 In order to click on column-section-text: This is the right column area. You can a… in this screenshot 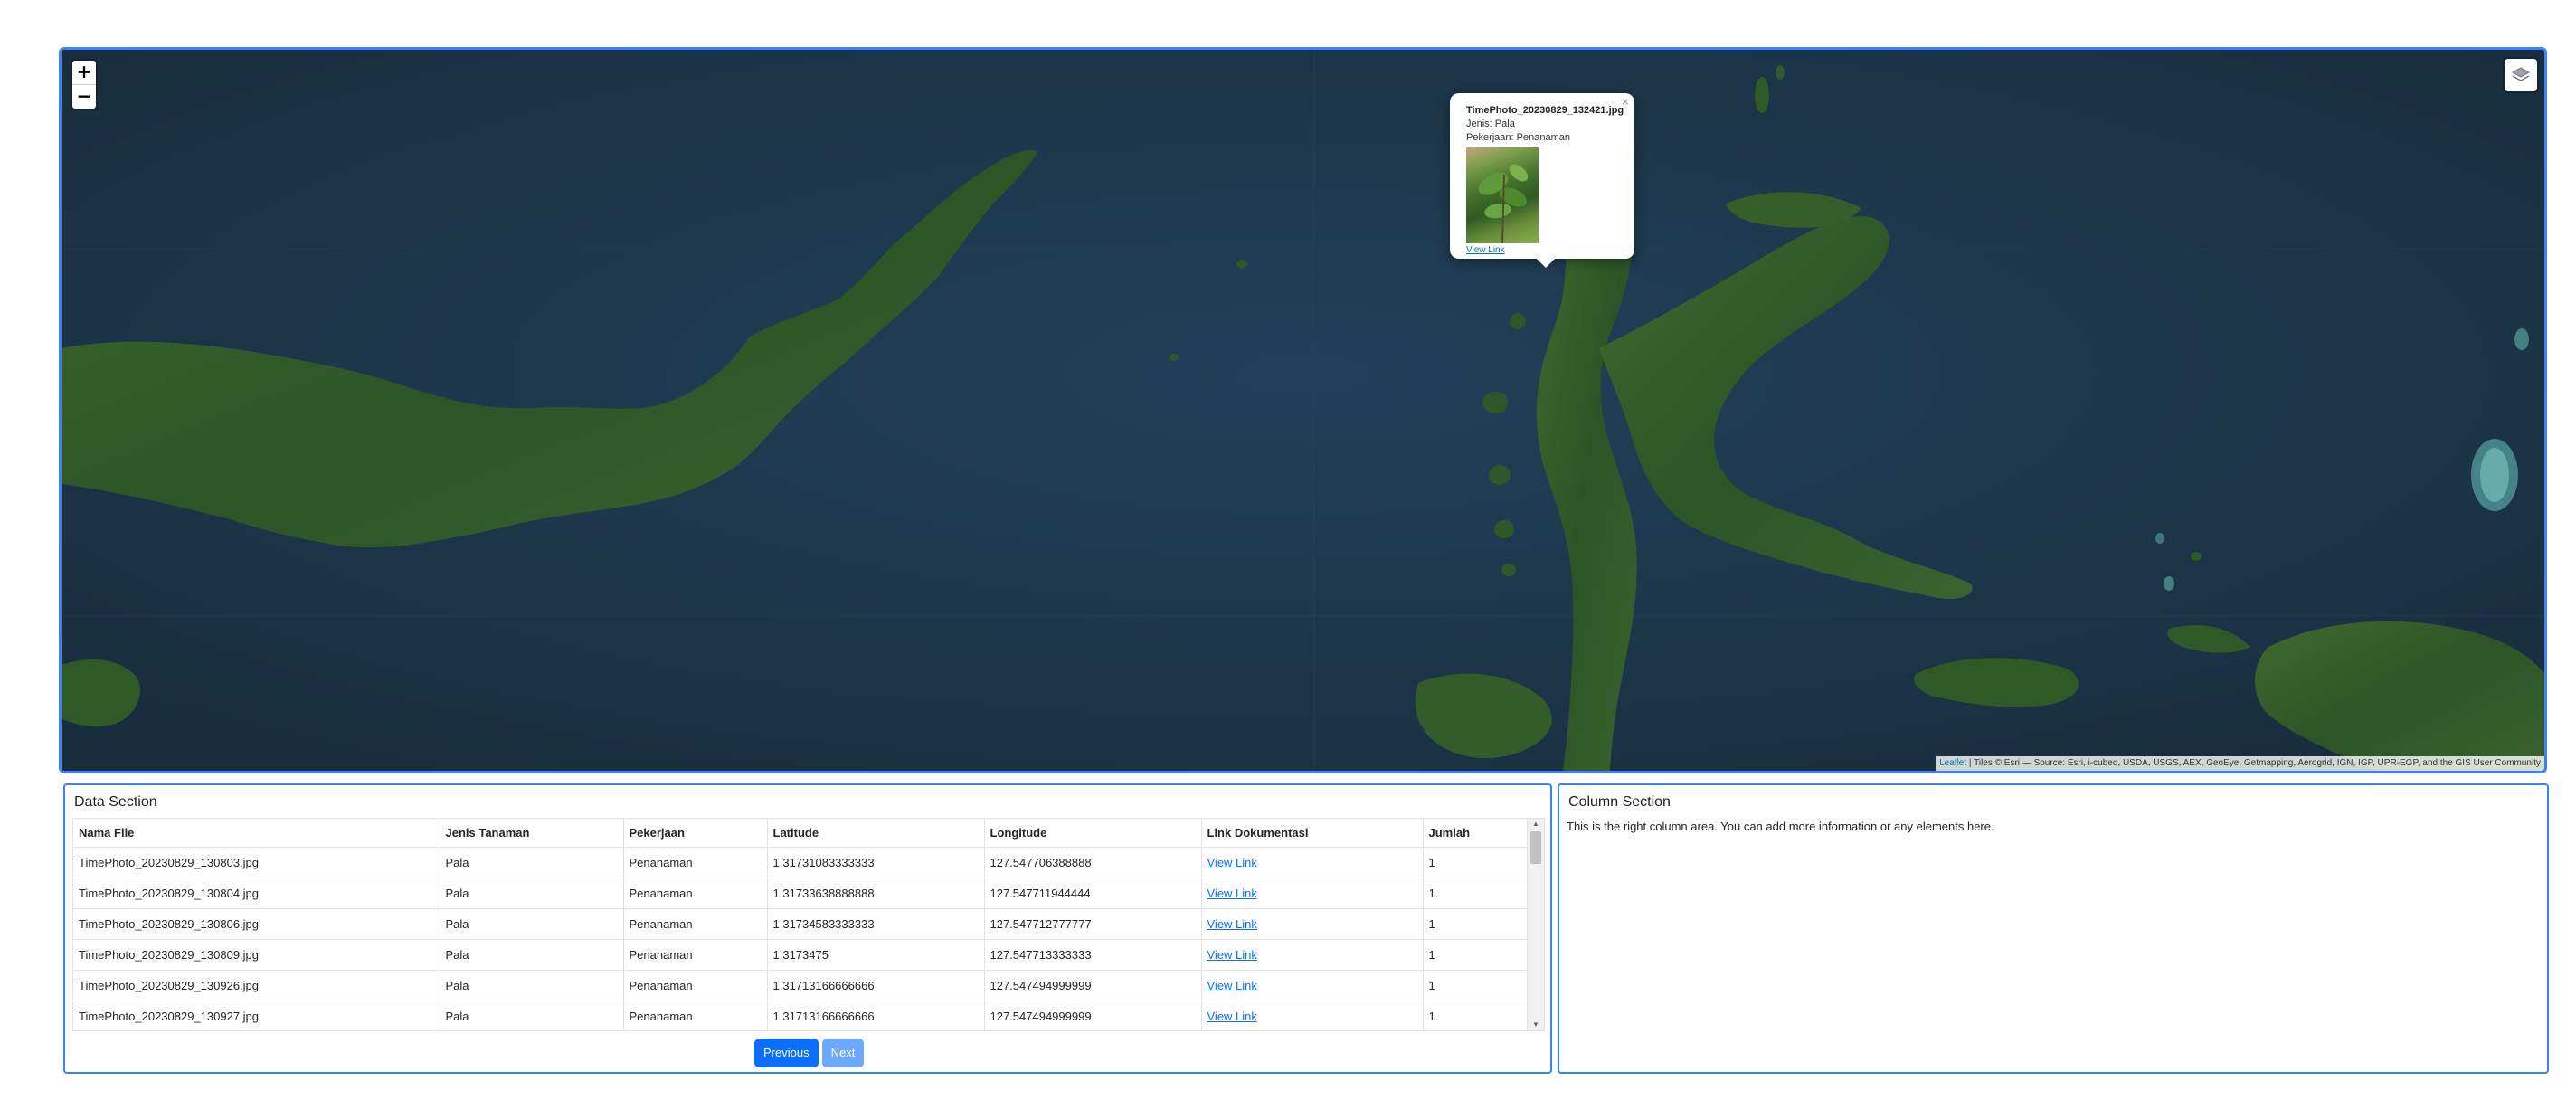, I will do `click(1780, 826)`.